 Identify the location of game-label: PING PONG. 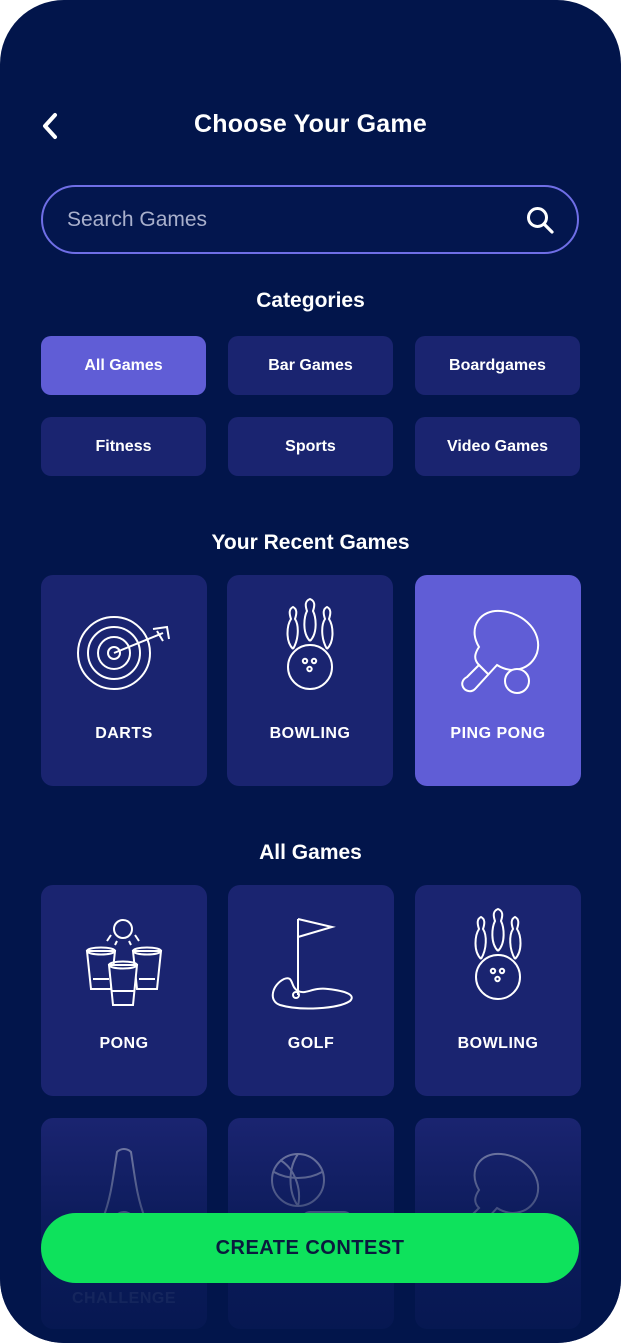
(498, 733).